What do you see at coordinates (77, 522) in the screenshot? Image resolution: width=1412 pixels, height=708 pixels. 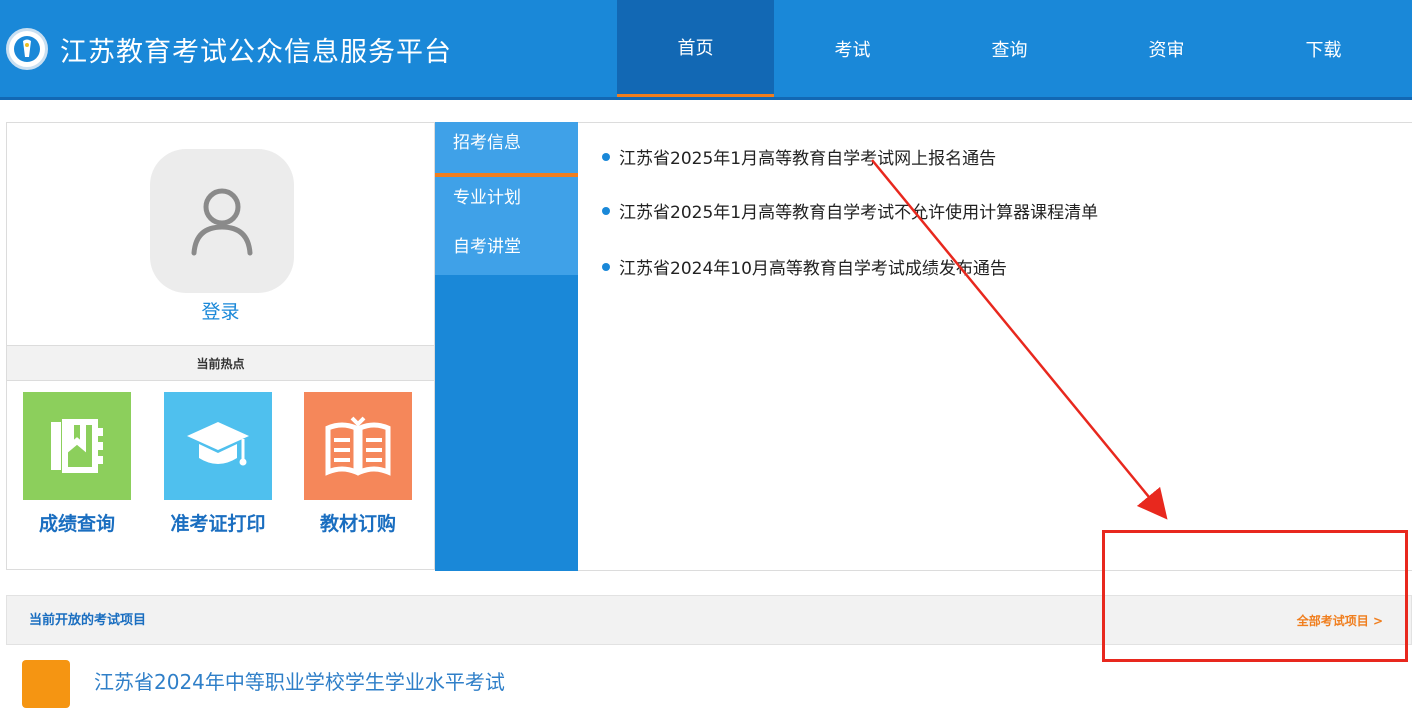 I see `tile-label-score: 成绩查询` at bounding box center [77, 522].